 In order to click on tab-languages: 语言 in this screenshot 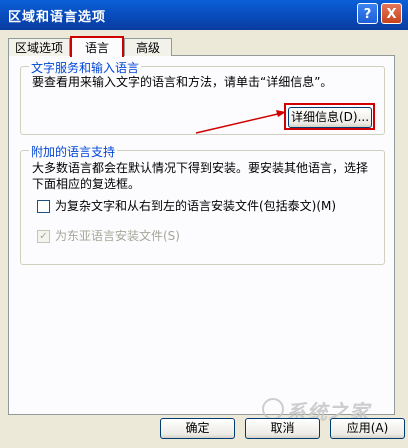, I will do `click(97, 46)`.